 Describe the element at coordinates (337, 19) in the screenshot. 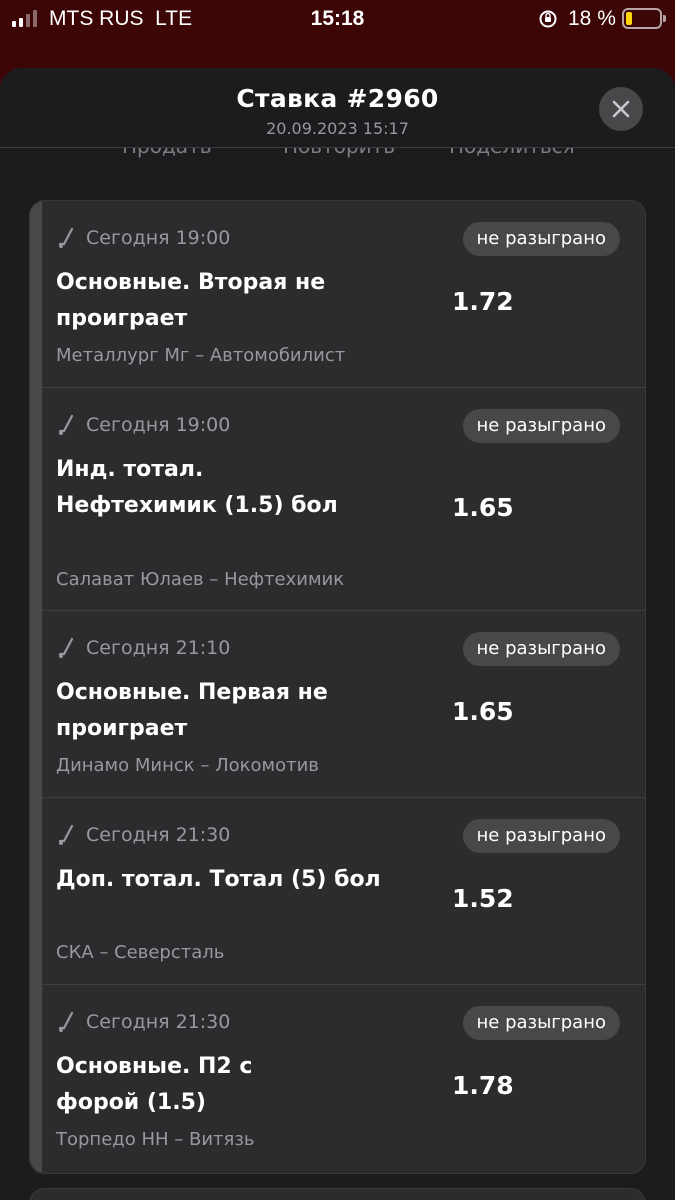

I see `status-bar: MTS RUS LTE 15:18 18 %` at that location.